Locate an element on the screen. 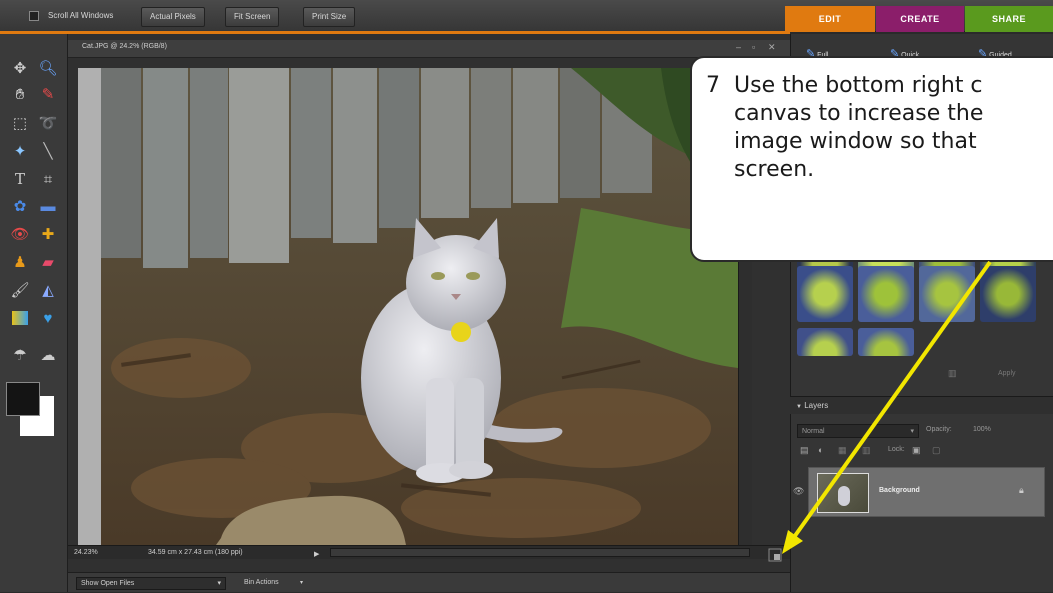  show-open-files-dropdown: Show Open Files ▾ is located at coordinates (151, 583).